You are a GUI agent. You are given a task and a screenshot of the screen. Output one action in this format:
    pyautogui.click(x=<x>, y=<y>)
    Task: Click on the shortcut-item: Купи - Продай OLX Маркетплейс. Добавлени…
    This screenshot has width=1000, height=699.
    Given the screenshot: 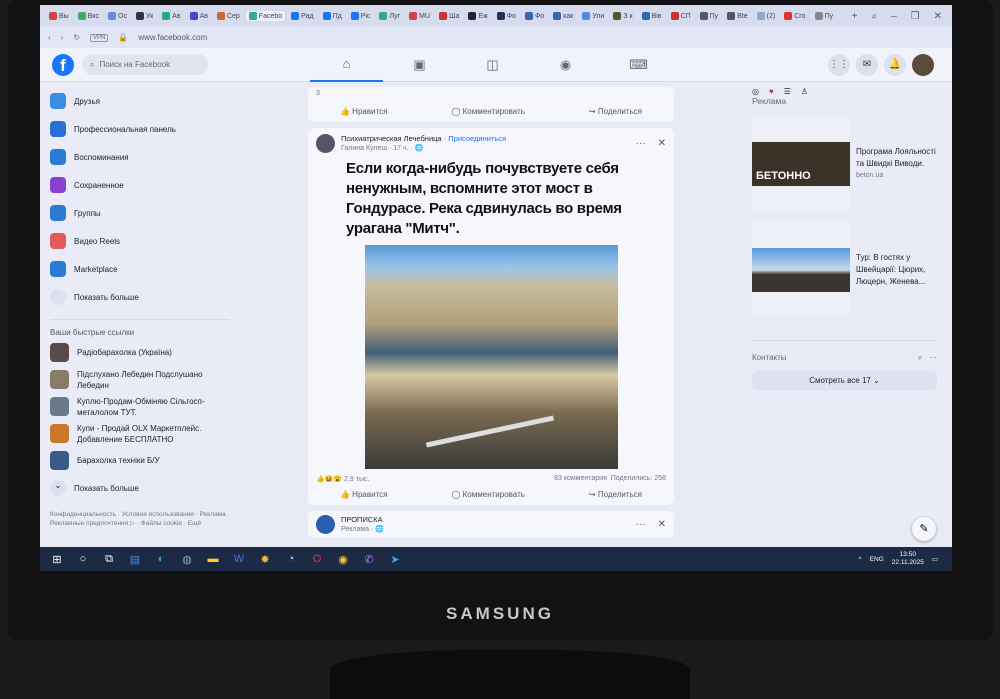 What is the action you would take?
    pyautogui.click(x=140, y=433)
    